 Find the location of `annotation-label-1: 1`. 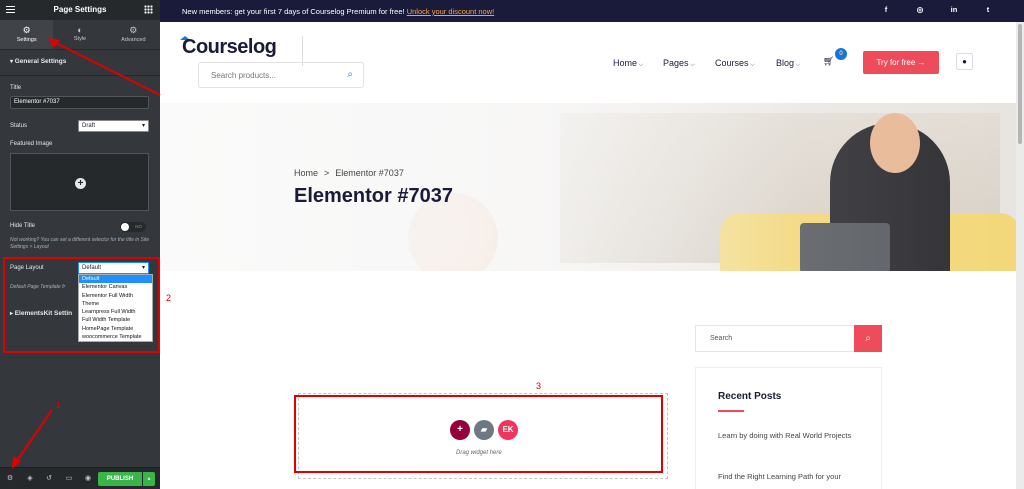

annotation-label-1: 1 is located at coordinates (59, 405).